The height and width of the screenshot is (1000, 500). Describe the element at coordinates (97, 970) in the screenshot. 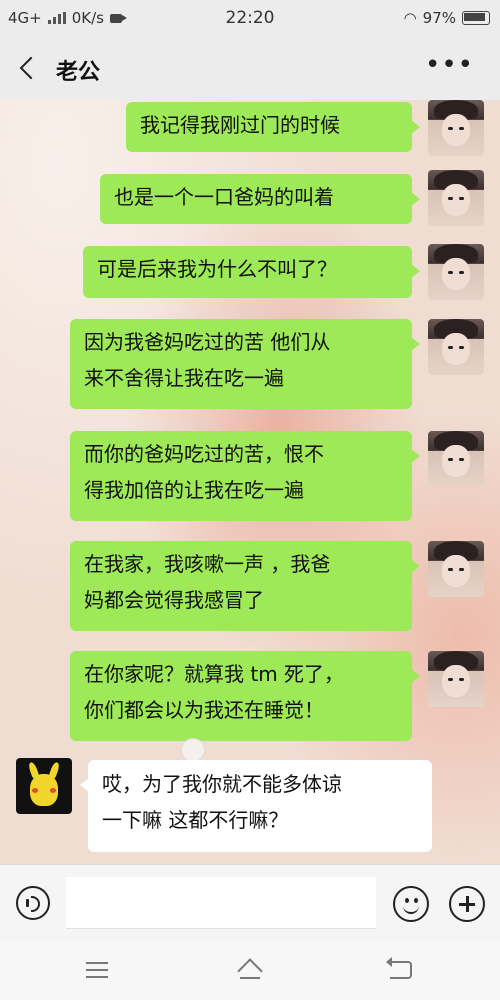

I see `menu-icon` at that location.